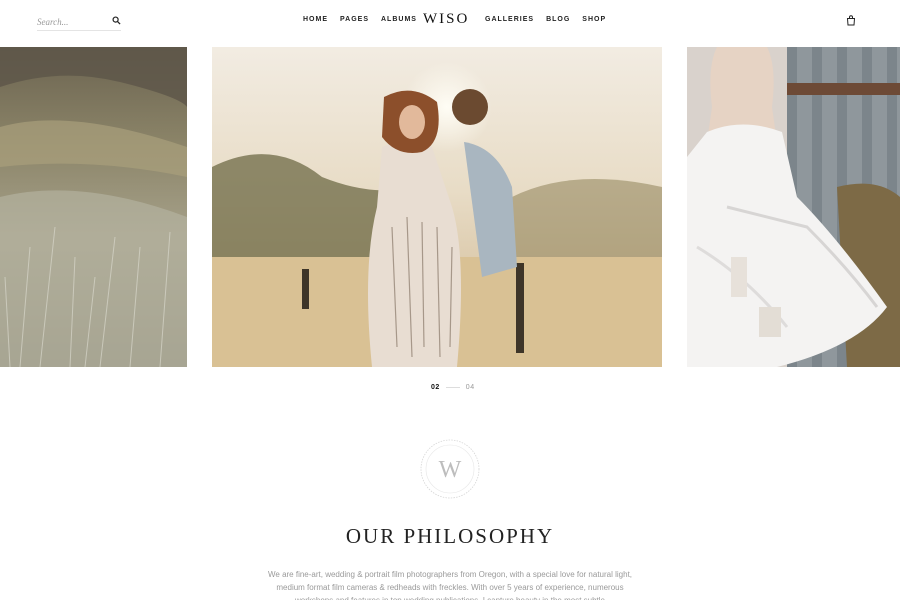 The image size is (900, 600). I want to click on search-input, so click(72, 22).